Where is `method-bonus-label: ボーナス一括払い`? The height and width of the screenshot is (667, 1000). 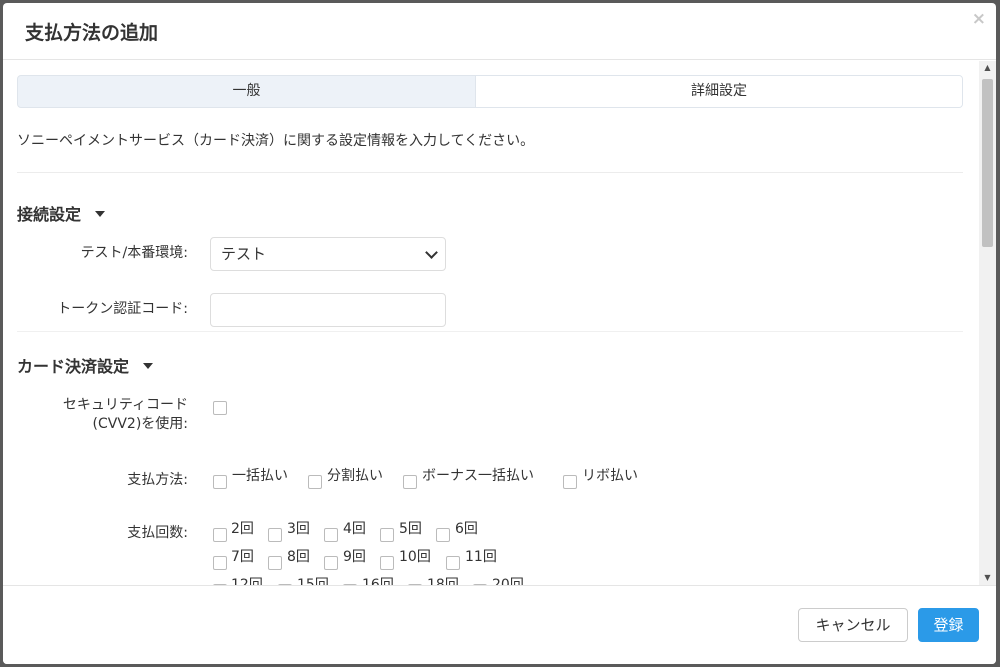 method-bonus-label: ボーナス一括払い is located at coordinates (478, 476).